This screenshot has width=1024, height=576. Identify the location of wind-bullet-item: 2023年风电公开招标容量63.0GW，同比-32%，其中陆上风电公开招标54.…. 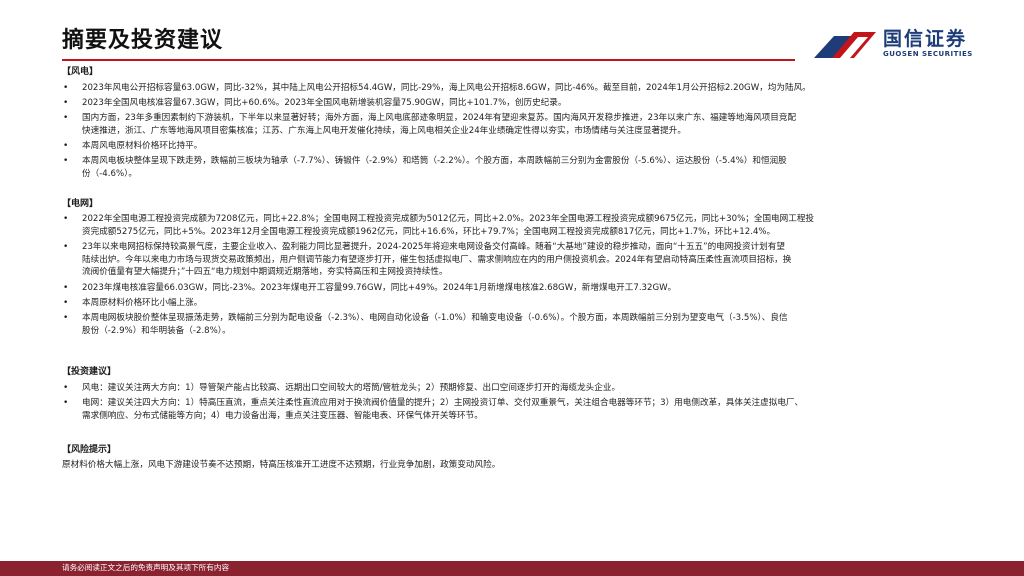
(517, 88).